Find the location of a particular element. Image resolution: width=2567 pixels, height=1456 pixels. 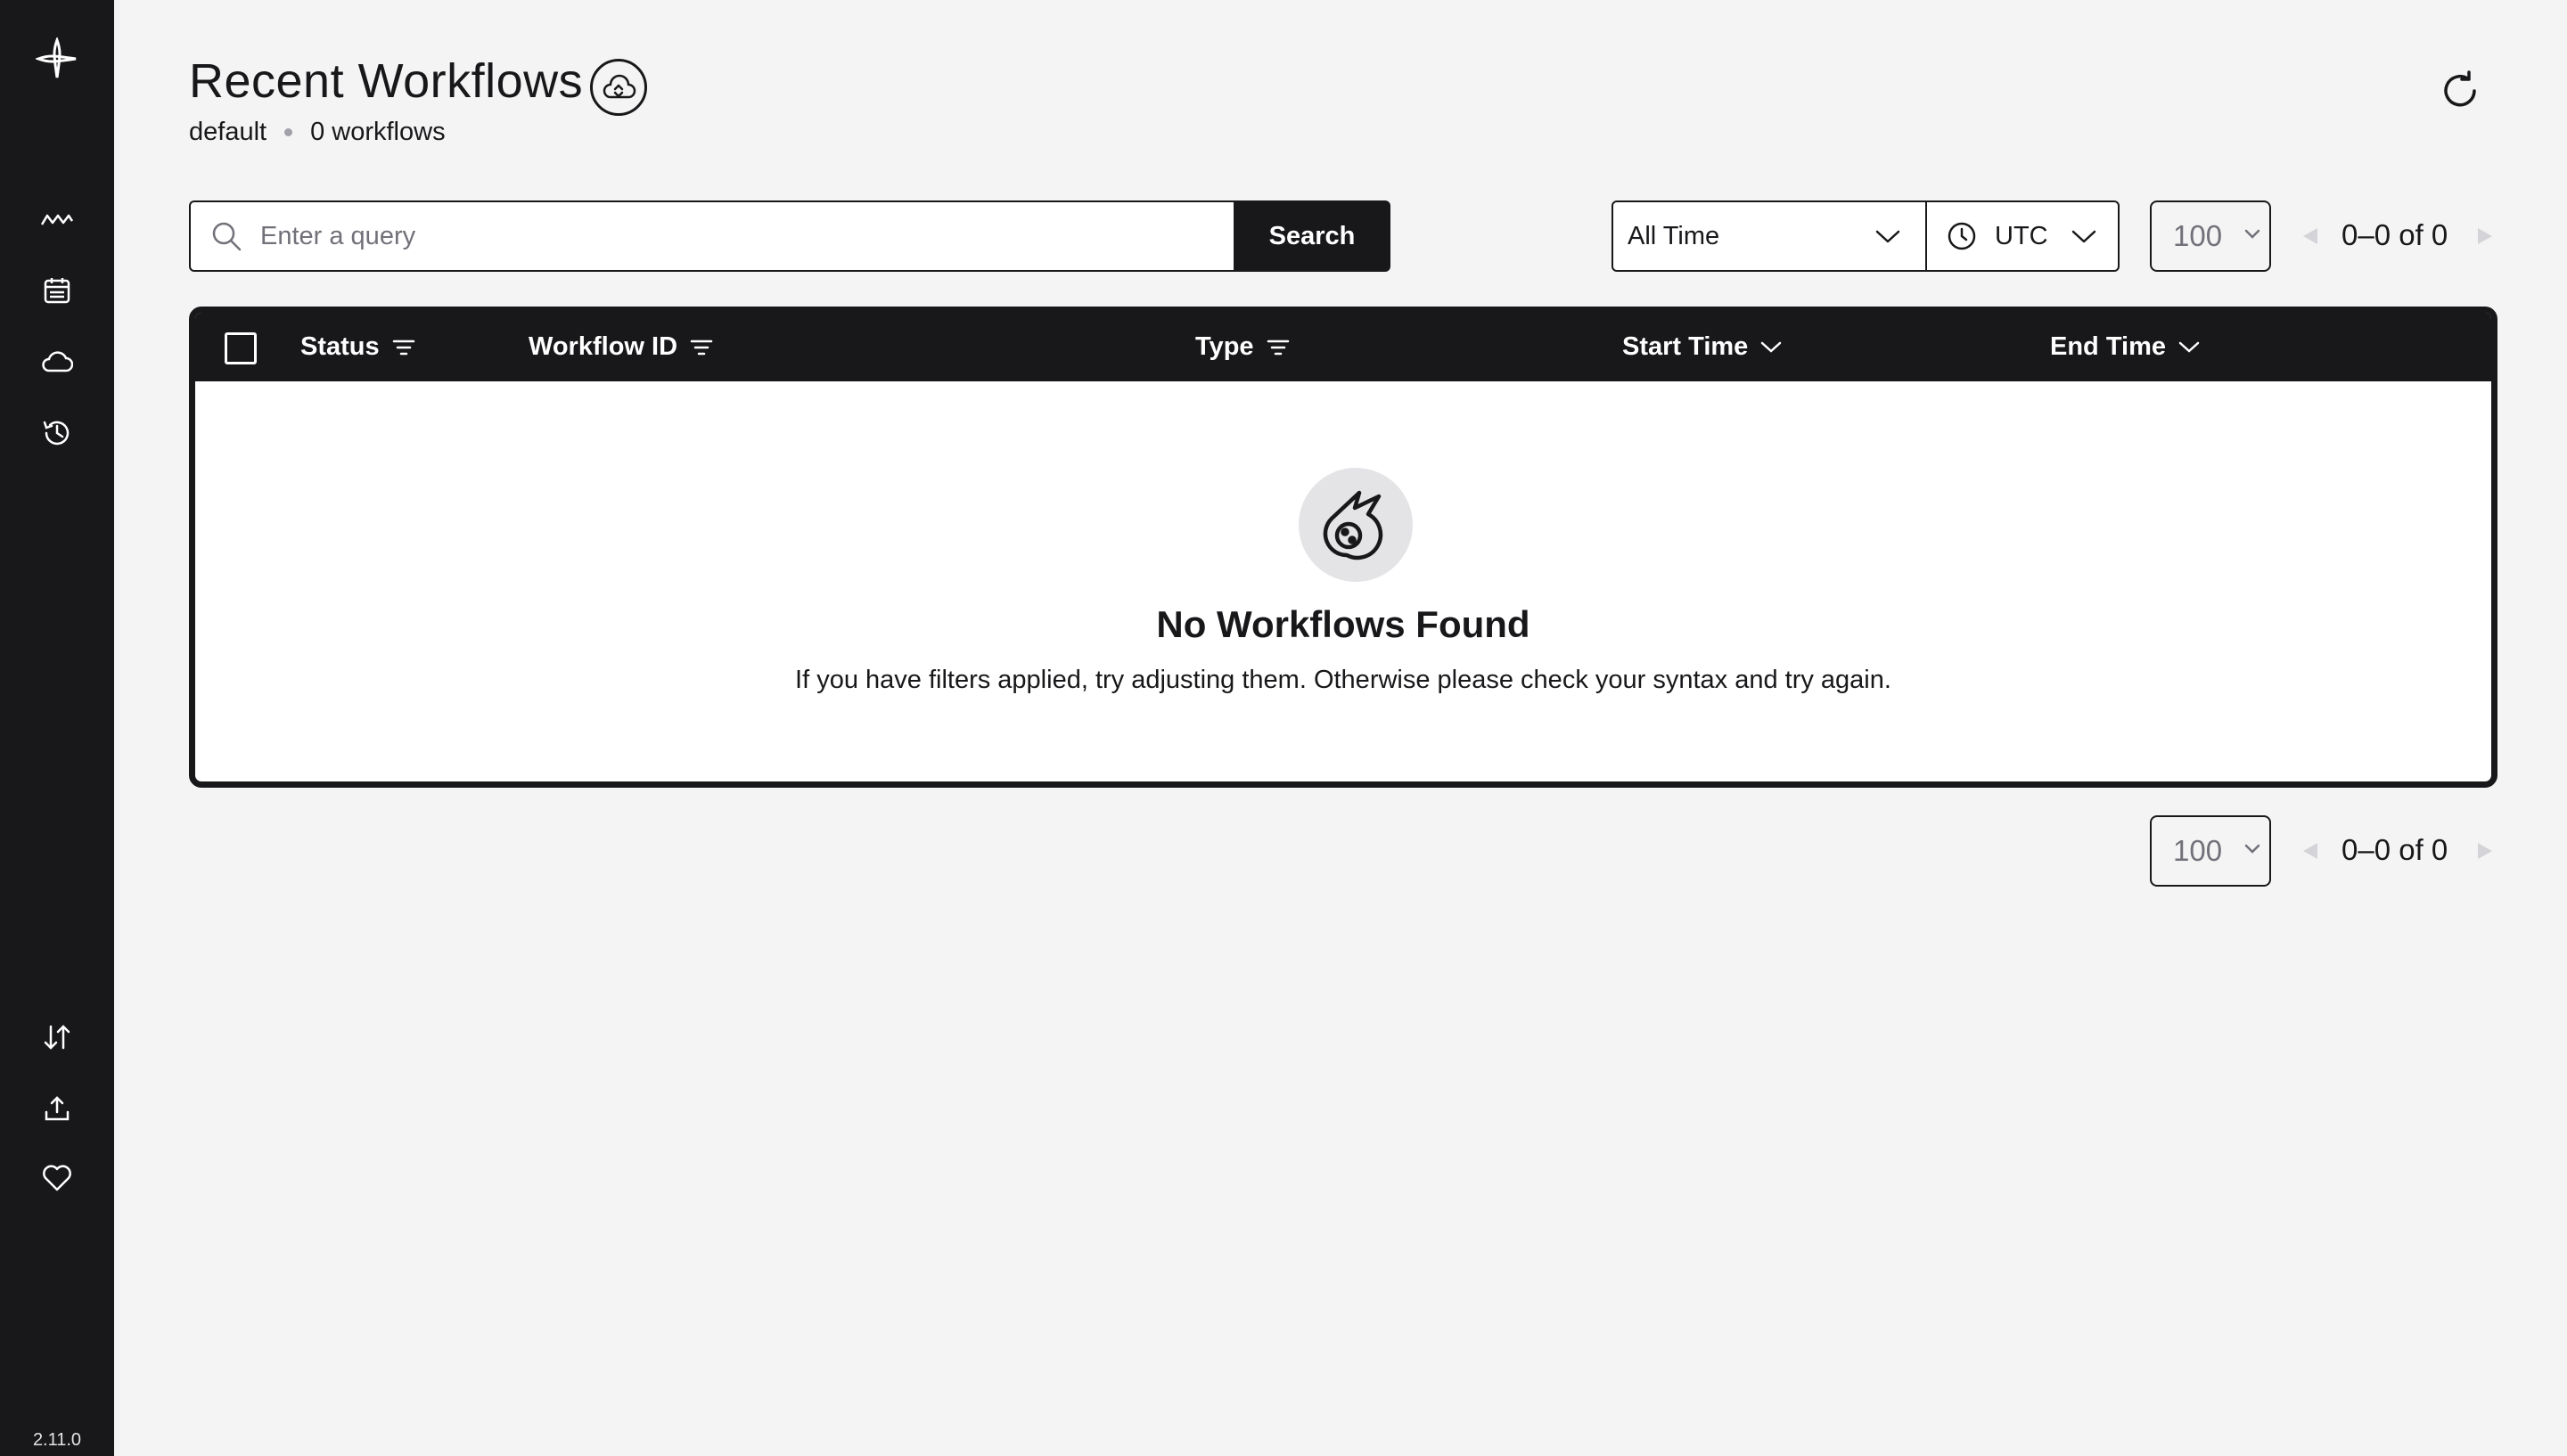

clock-icon is located at coordinates (1962, 236).